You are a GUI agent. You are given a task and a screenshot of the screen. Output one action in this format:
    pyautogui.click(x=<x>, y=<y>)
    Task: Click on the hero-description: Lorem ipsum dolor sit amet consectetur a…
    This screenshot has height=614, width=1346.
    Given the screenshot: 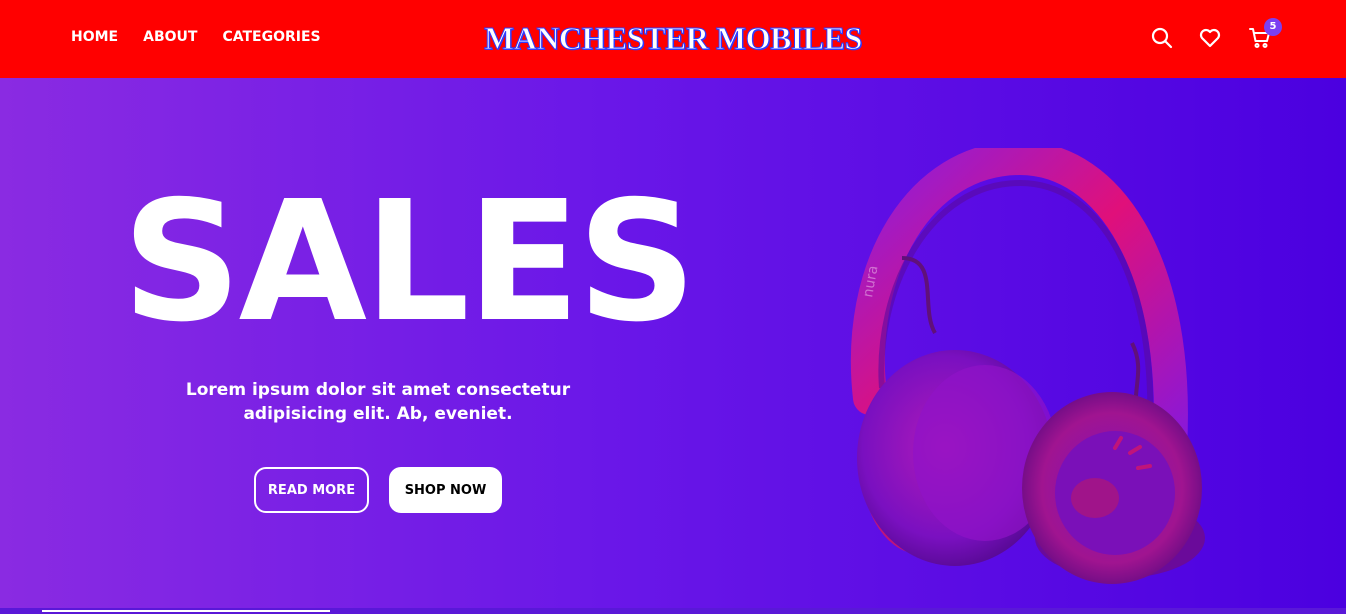 What is the action you would take?
    pyautogui.click(x=378, y=402)
    